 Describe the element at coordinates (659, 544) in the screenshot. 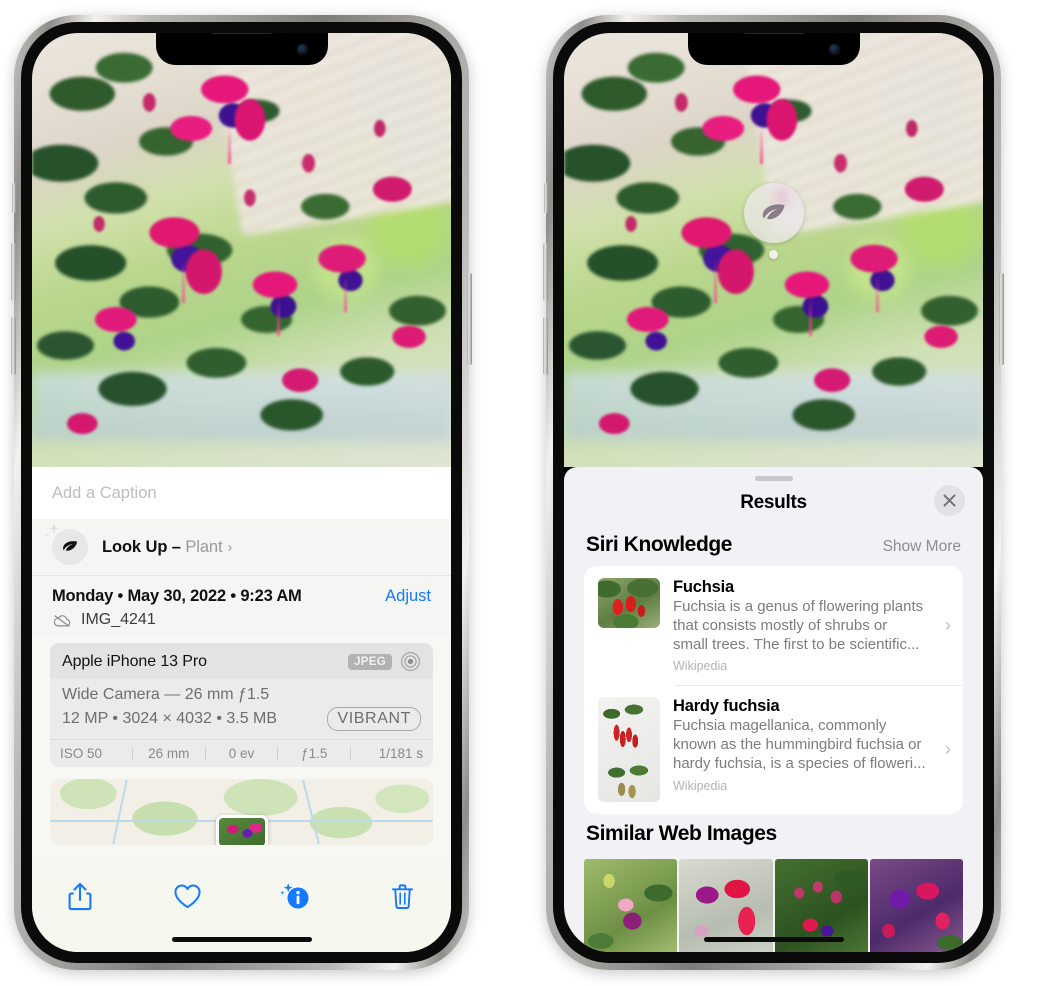

I see `section-title: Siri Knowledge` at that location.